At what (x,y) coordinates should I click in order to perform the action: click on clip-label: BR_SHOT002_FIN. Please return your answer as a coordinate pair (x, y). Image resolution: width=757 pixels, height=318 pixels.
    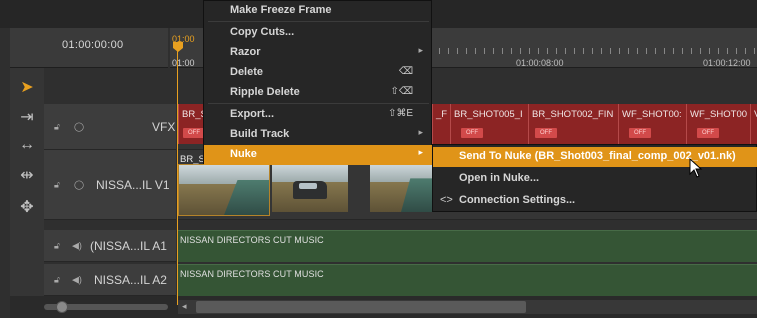
    Looking at the image, I should click on (573, 114).